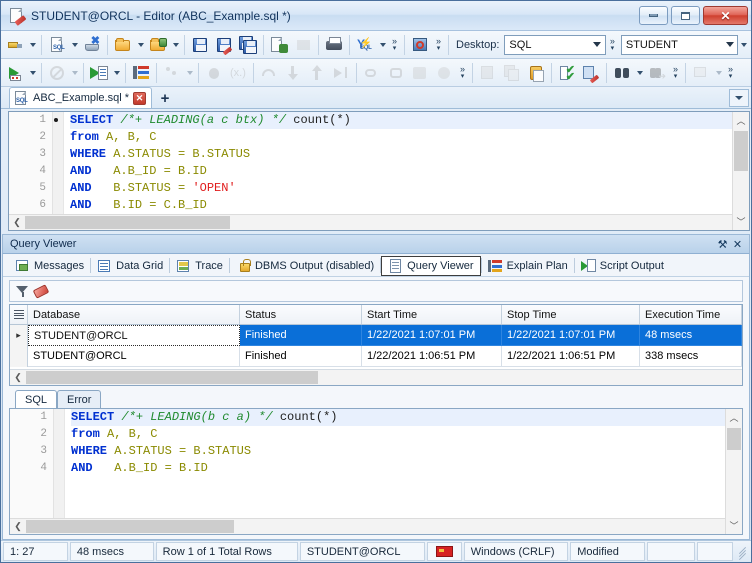 The image size is (752, 563). What do you see at coordinates (36, 399) in the screenshot?
I see `tab-sql: SQL` at bounding box center [36, 399].